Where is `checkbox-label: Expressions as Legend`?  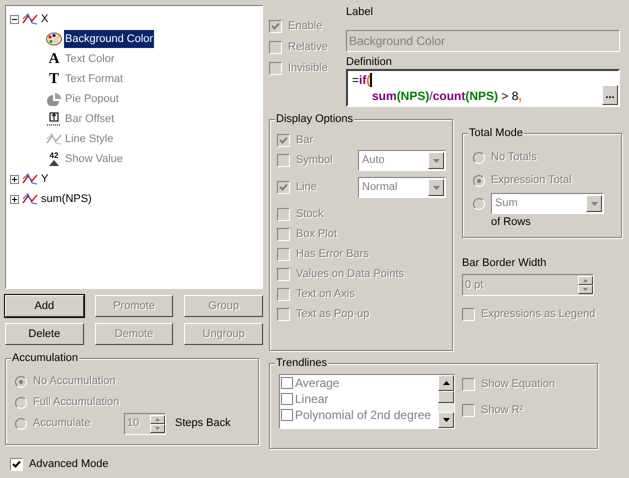
checkbox-label: Expressions as Legend is located at coordinates (538, 314).